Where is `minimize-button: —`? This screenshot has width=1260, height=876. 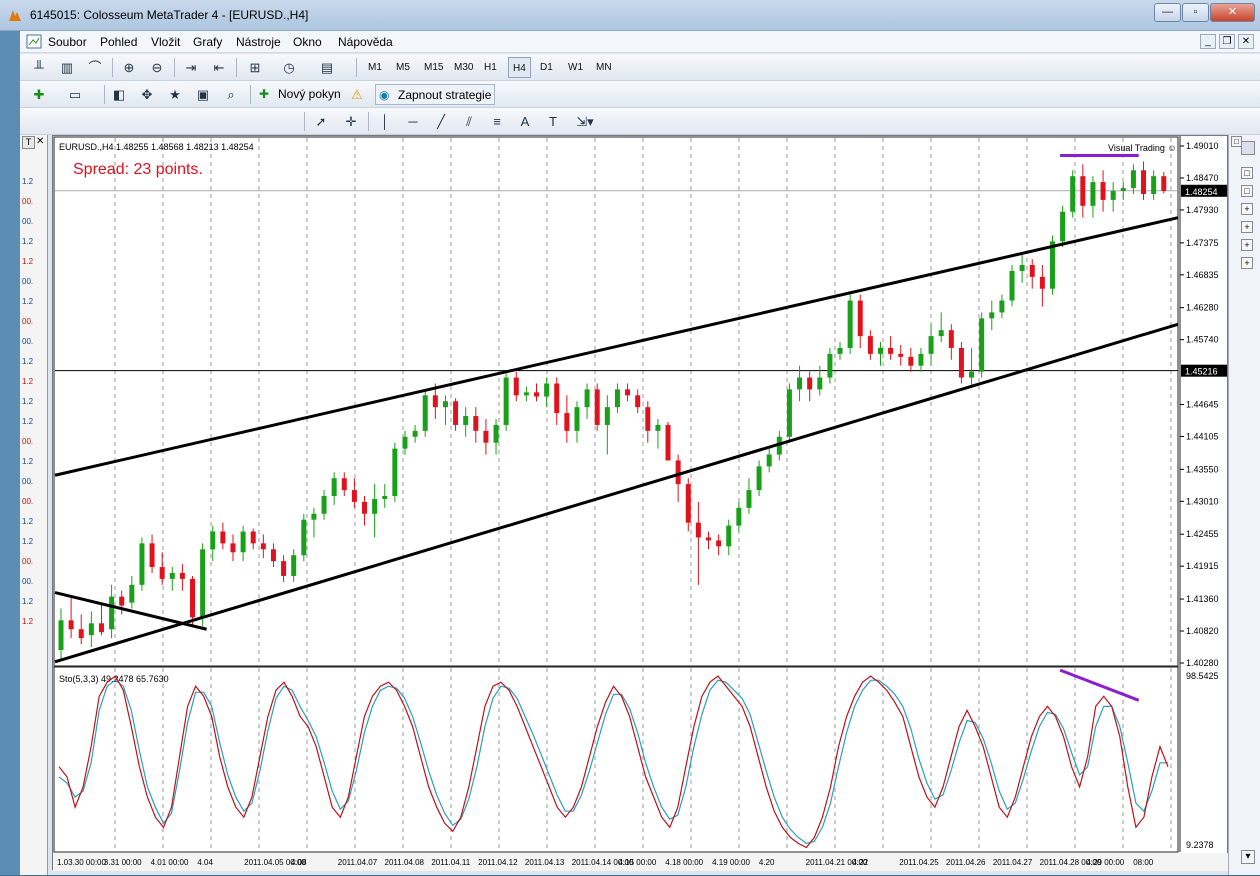
minimize-button: — is located at coordinates (1167, 12).